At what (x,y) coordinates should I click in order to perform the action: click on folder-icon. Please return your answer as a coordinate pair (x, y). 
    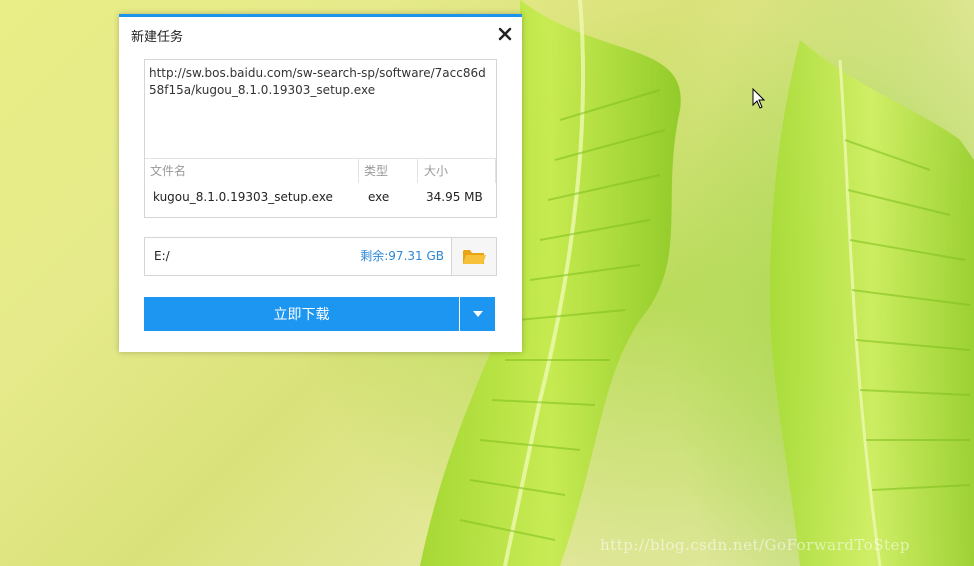
    Looking at the image, I should click on (474, 256).